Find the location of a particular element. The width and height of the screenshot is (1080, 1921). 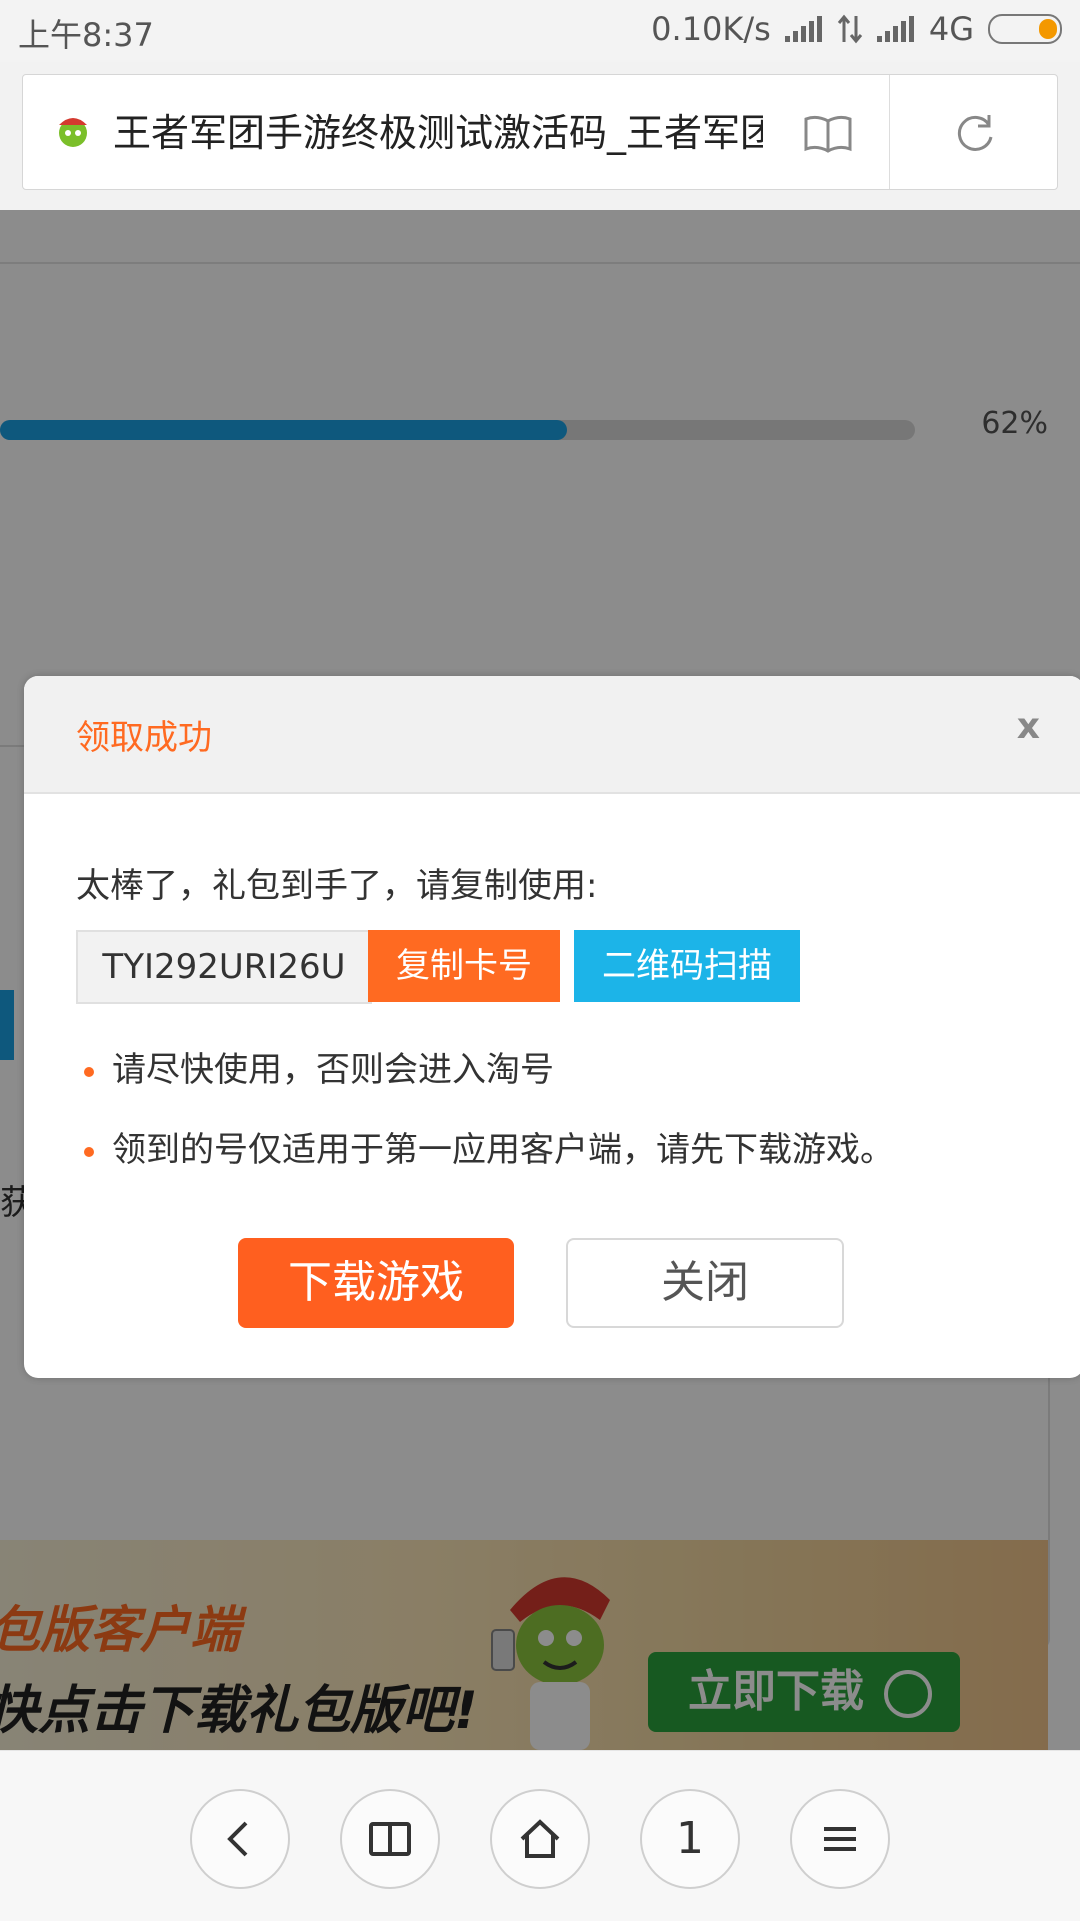

menu-button is located at coordinates (840, 1839).